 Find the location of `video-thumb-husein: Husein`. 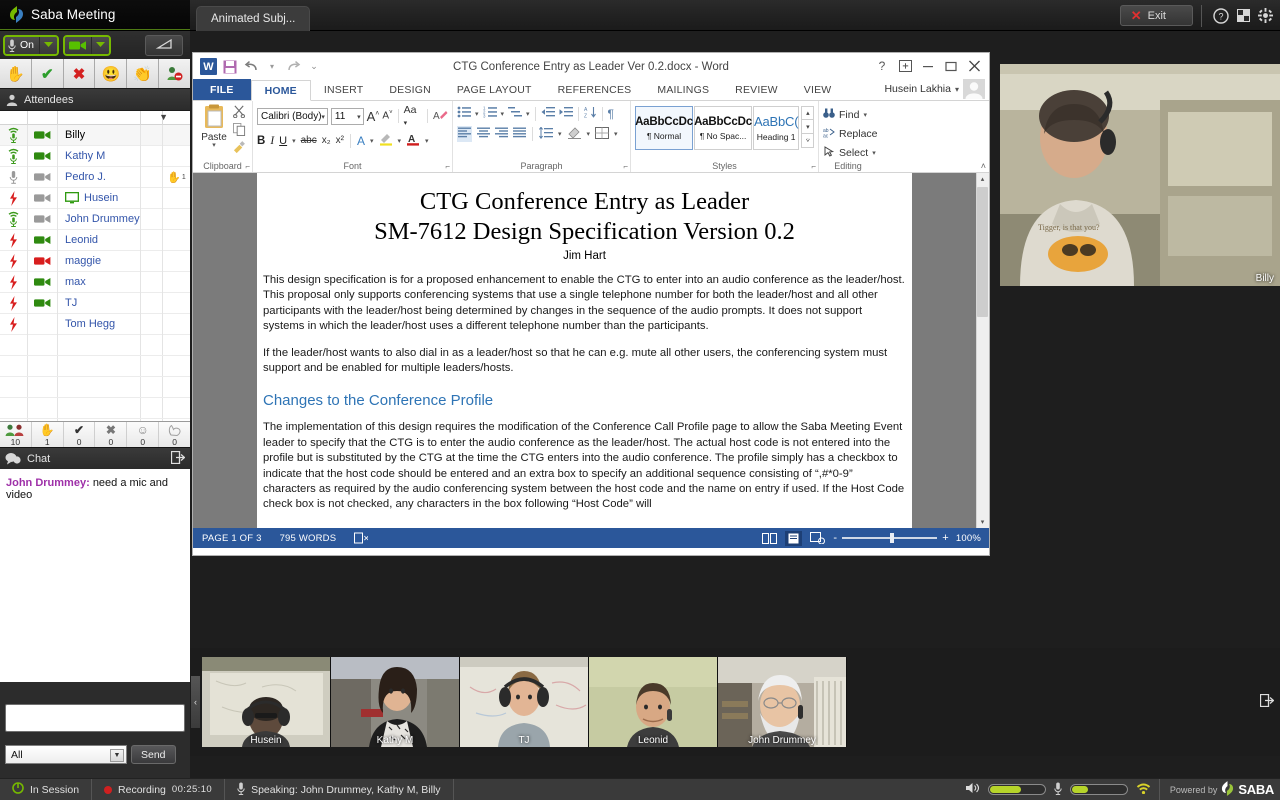

video-thumb-husein: Husein is located at coordinates (266, 702).